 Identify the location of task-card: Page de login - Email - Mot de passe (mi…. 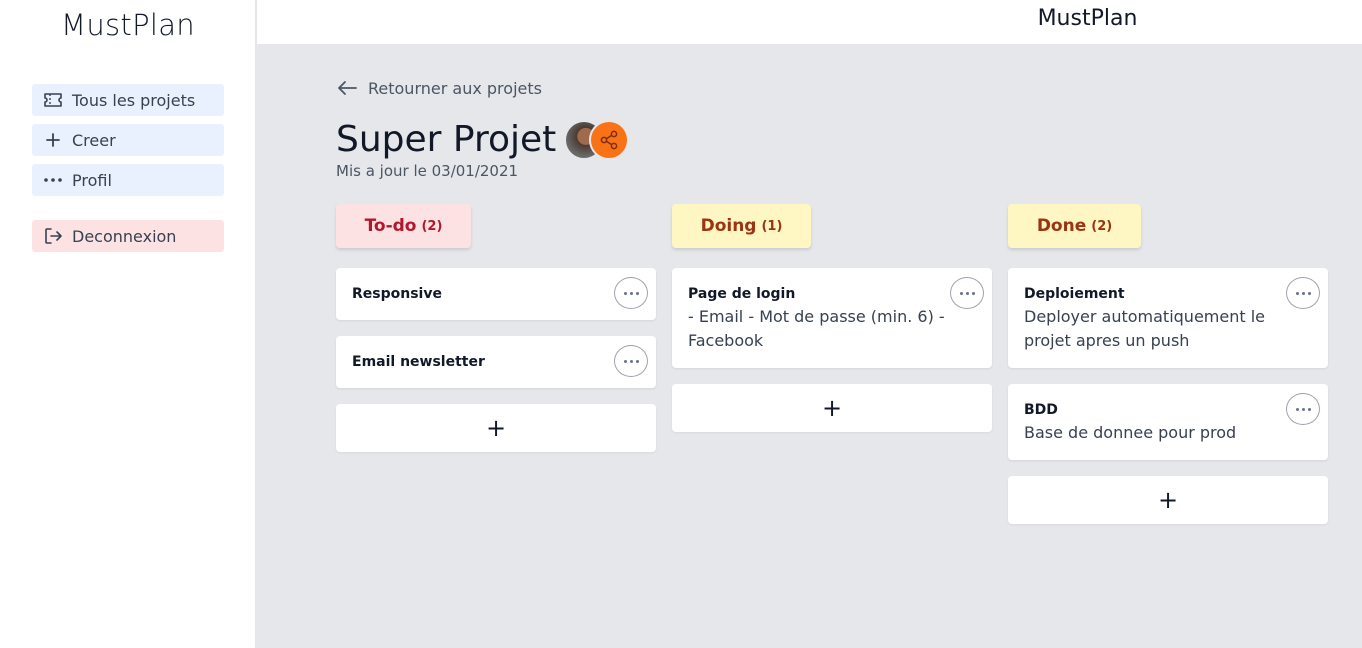
(832, 318).